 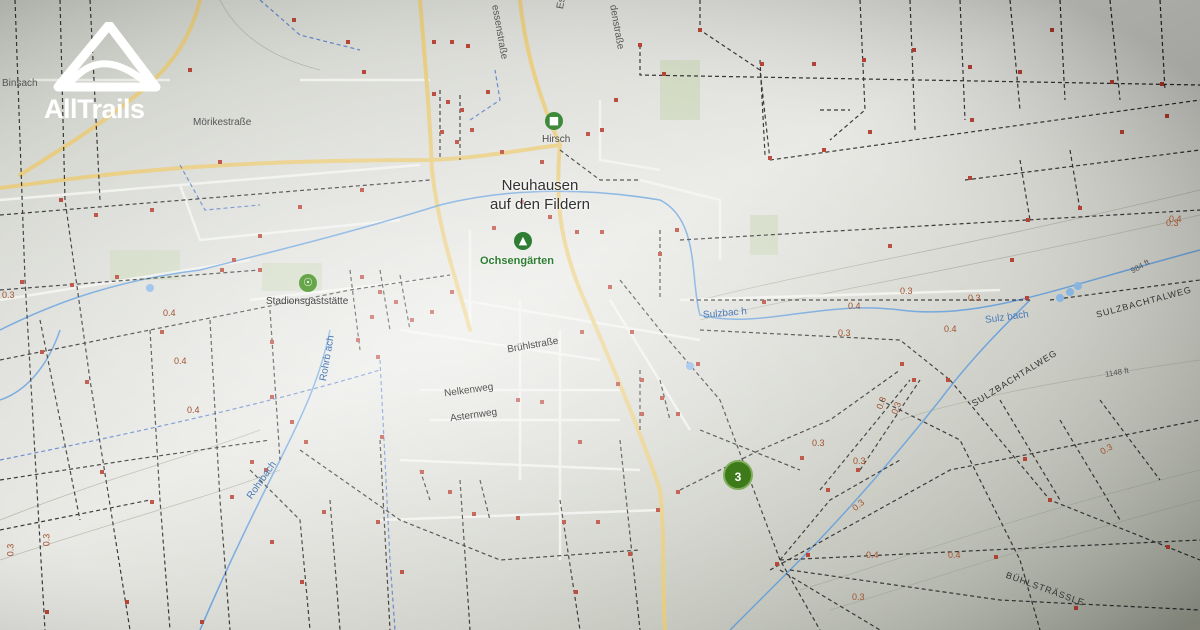 I want to click on street-binsach: Binsach, so click(x=20, y=83).